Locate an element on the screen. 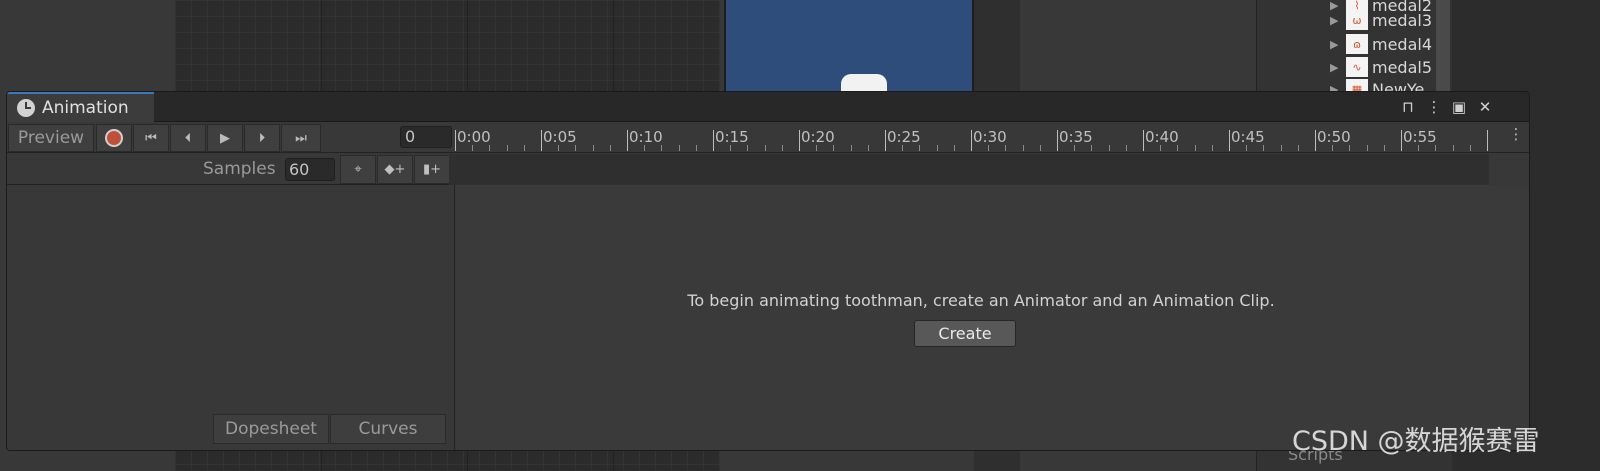 The image size is (1600, 471). samples-label: Samples is located at coordinates (239, 169).